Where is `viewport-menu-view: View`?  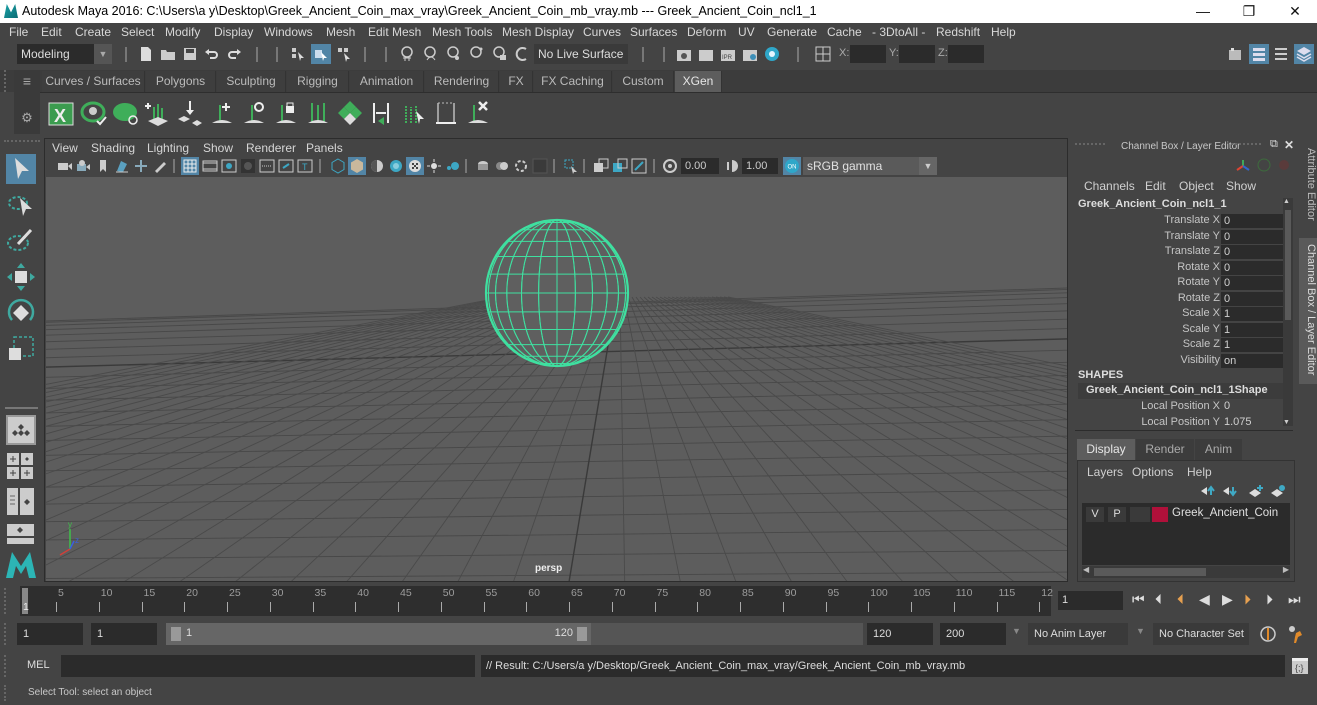 viewport-menu-view: View is located at coordinates (65, 148).